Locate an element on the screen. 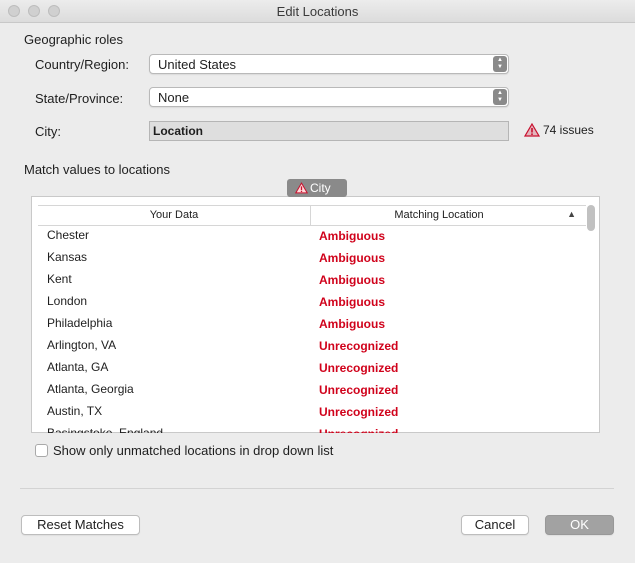 The height and width of the screenshot is (563, 635). your-data-cell: Kansas is located at coordinates (67, 257).